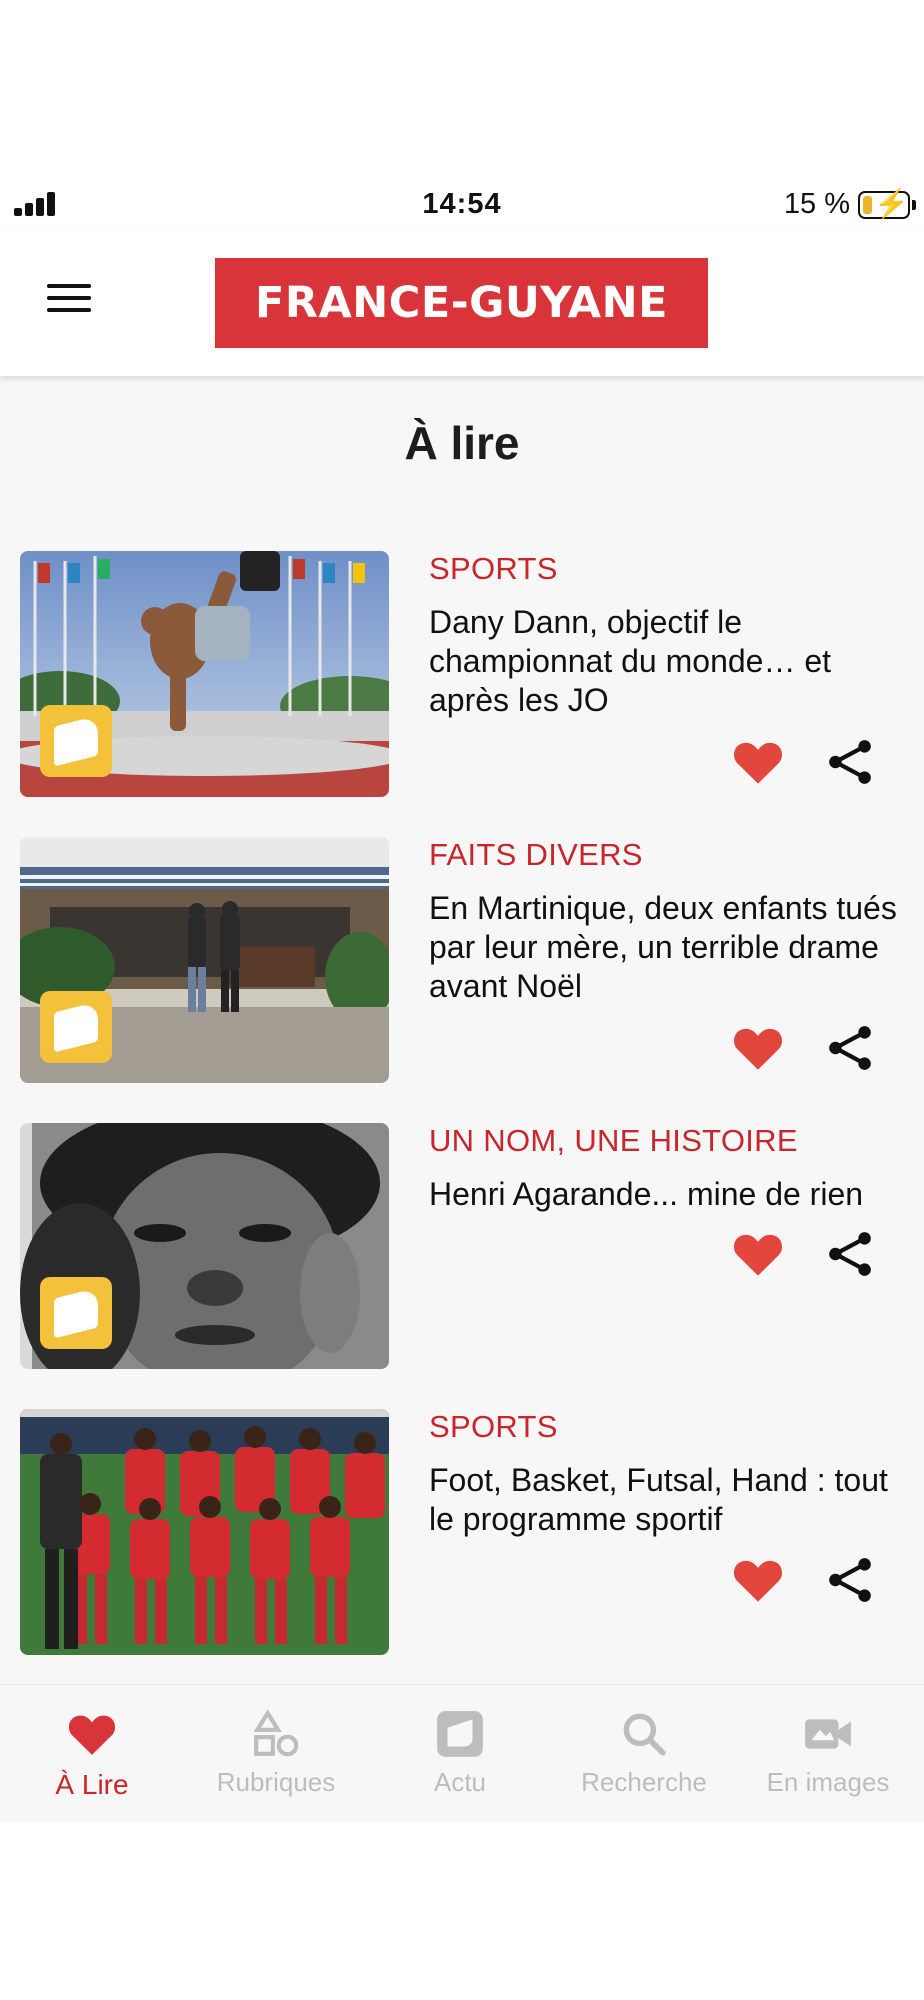 The width and height of the screenshot is (924, 2000). I want to click on tab-recherche: Recherche, so click(644, 1759).